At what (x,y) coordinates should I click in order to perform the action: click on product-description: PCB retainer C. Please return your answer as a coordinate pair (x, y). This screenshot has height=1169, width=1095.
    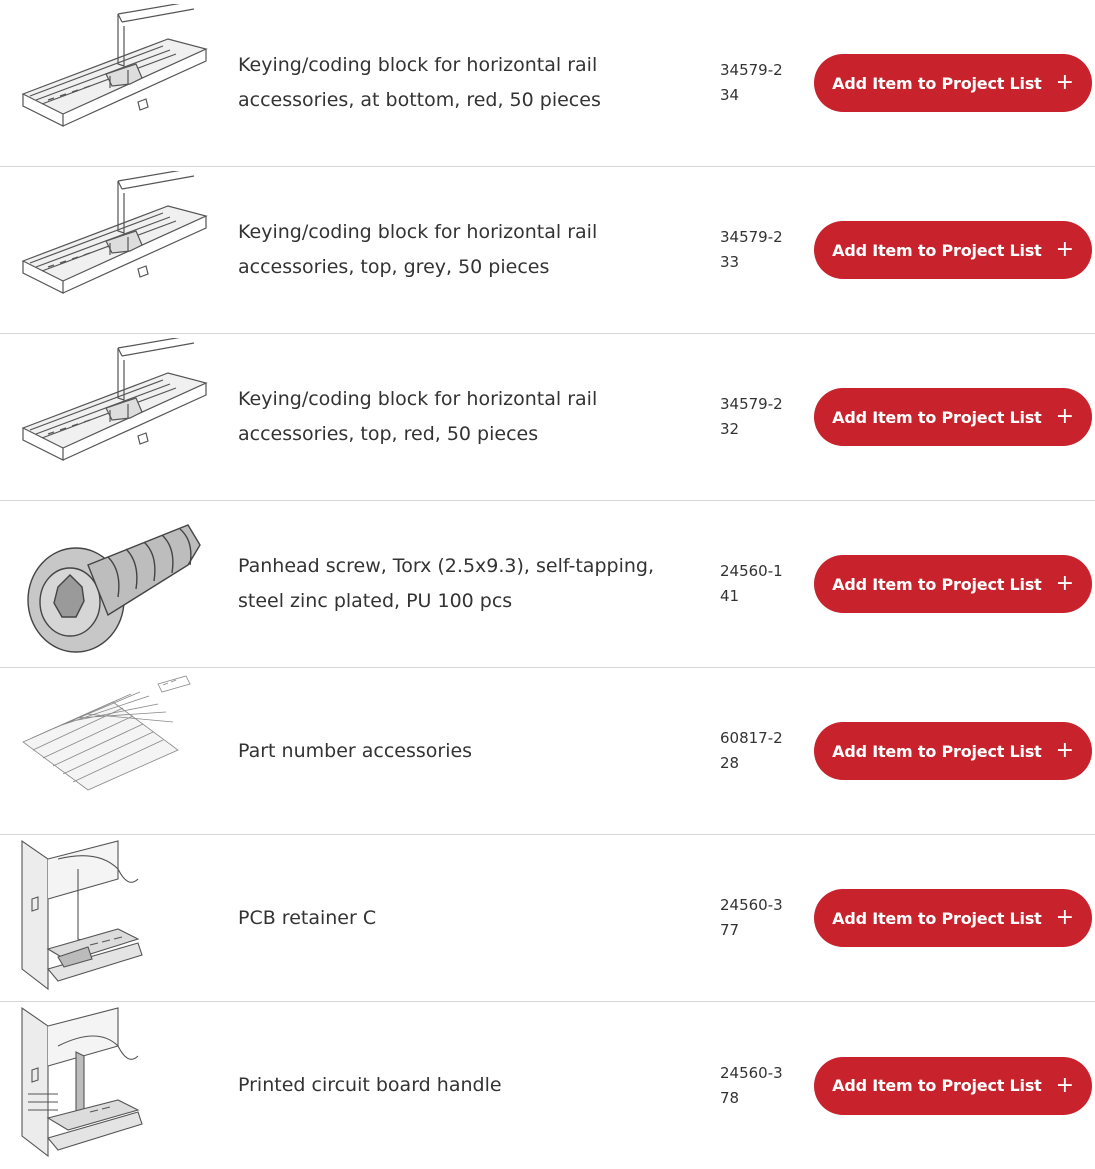
    Looking at the image, I should click on (307, 917).